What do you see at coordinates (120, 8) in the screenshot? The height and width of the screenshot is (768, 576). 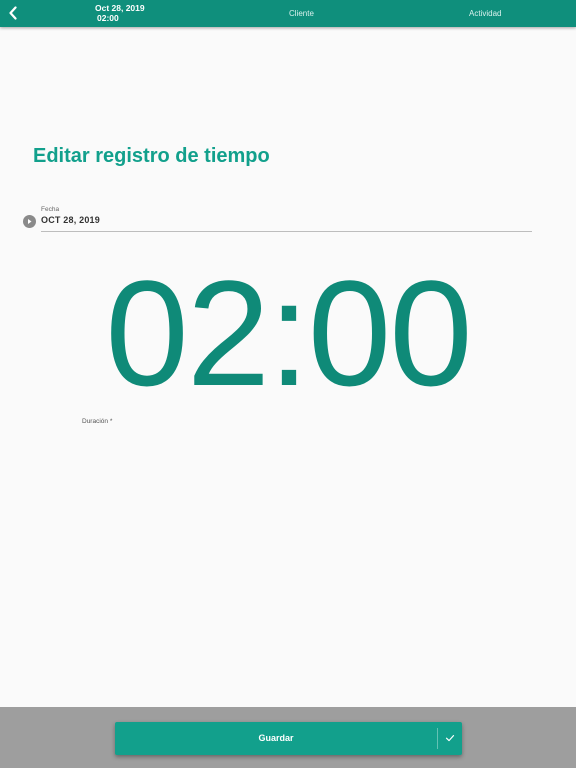 I see `header-date: Oct 28, 2019` at bounding box center [120, 8].